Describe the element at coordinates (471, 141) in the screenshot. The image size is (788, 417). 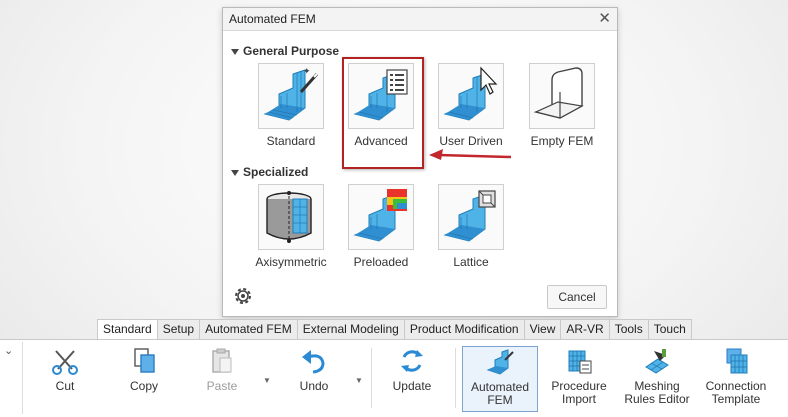
I see `tile-label: User Driven` at that location.